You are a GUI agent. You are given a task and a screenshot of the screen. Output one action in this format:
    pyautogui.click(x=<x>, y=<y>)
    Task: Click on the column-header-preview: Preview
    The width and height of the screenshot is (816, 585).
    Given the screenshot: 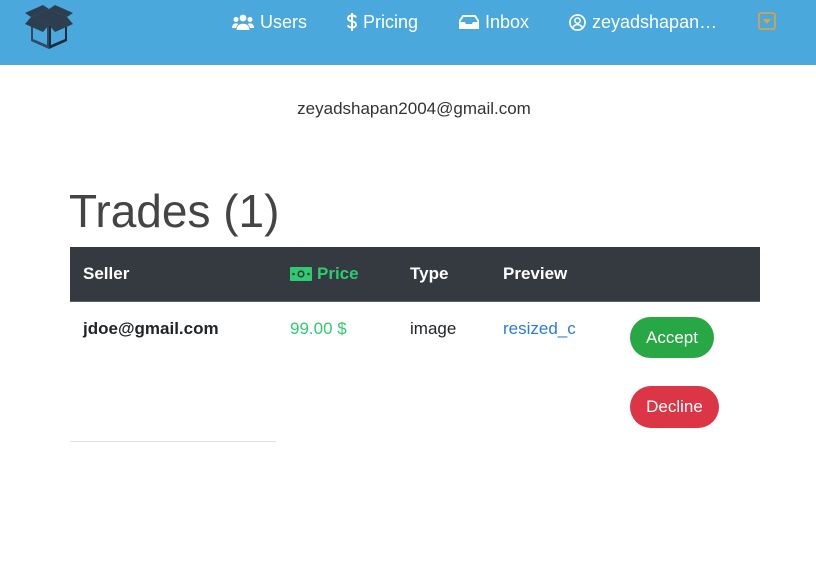 What is the action you would take?
    pyautogui.click(x=535, y=273)
    